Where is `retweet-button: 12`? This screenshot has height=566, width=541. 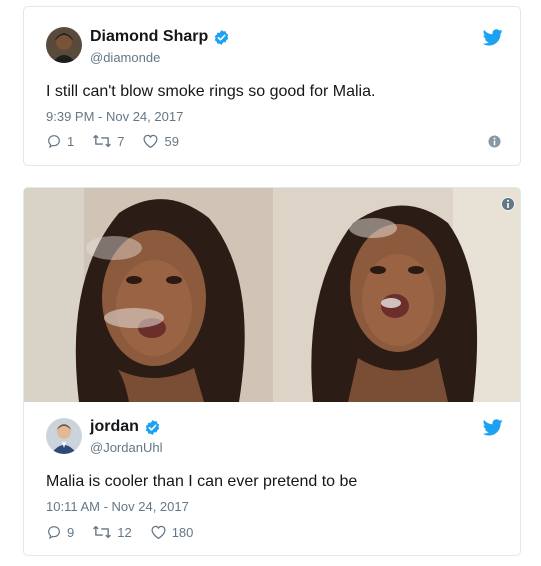 retweet-button: 12 is located at coordinates (112, 532).